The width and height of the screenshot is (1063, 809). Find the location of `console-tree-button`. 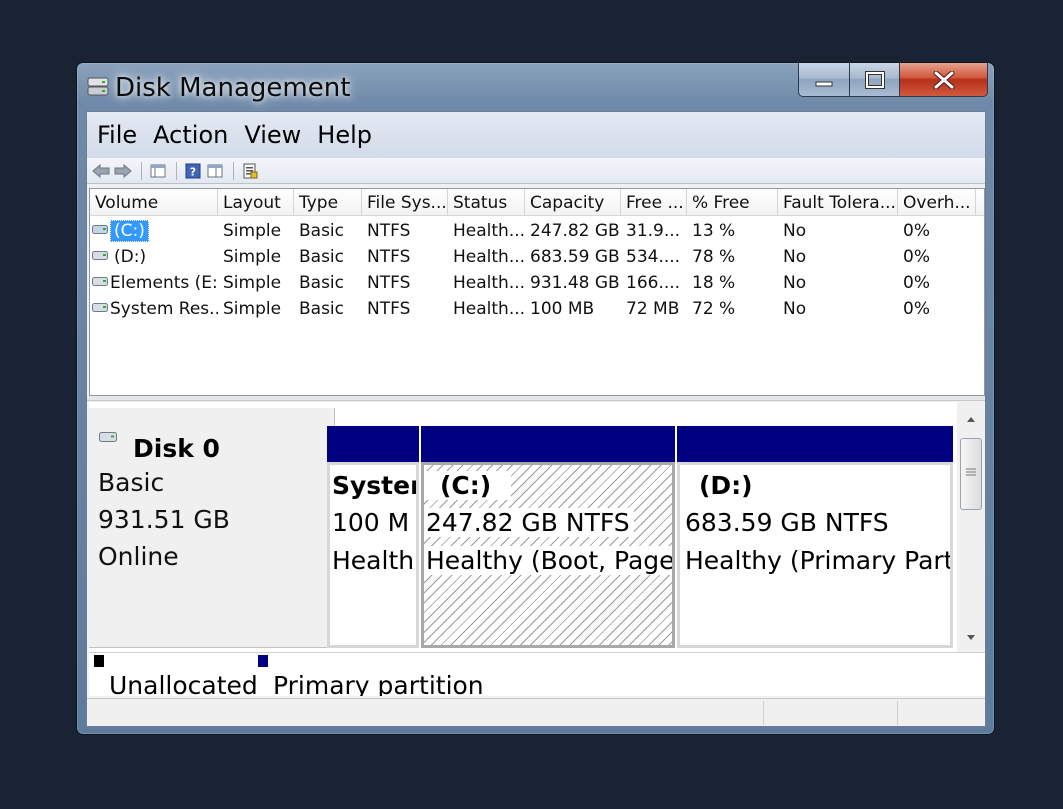

console-tree-button is located at coordinates (158, 171).